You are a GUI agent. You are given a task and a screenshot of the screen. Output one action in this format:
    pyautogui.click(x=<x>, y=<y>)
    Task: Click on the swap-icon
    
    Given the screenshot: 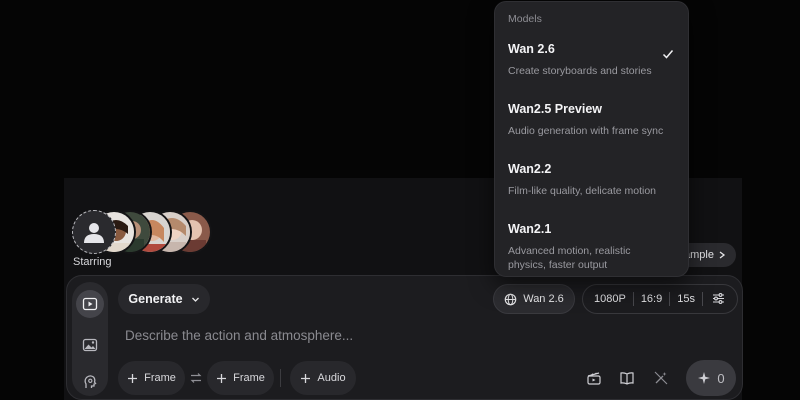 What is the action you would take?
    pyautogui.click(x=196, y=378)
    